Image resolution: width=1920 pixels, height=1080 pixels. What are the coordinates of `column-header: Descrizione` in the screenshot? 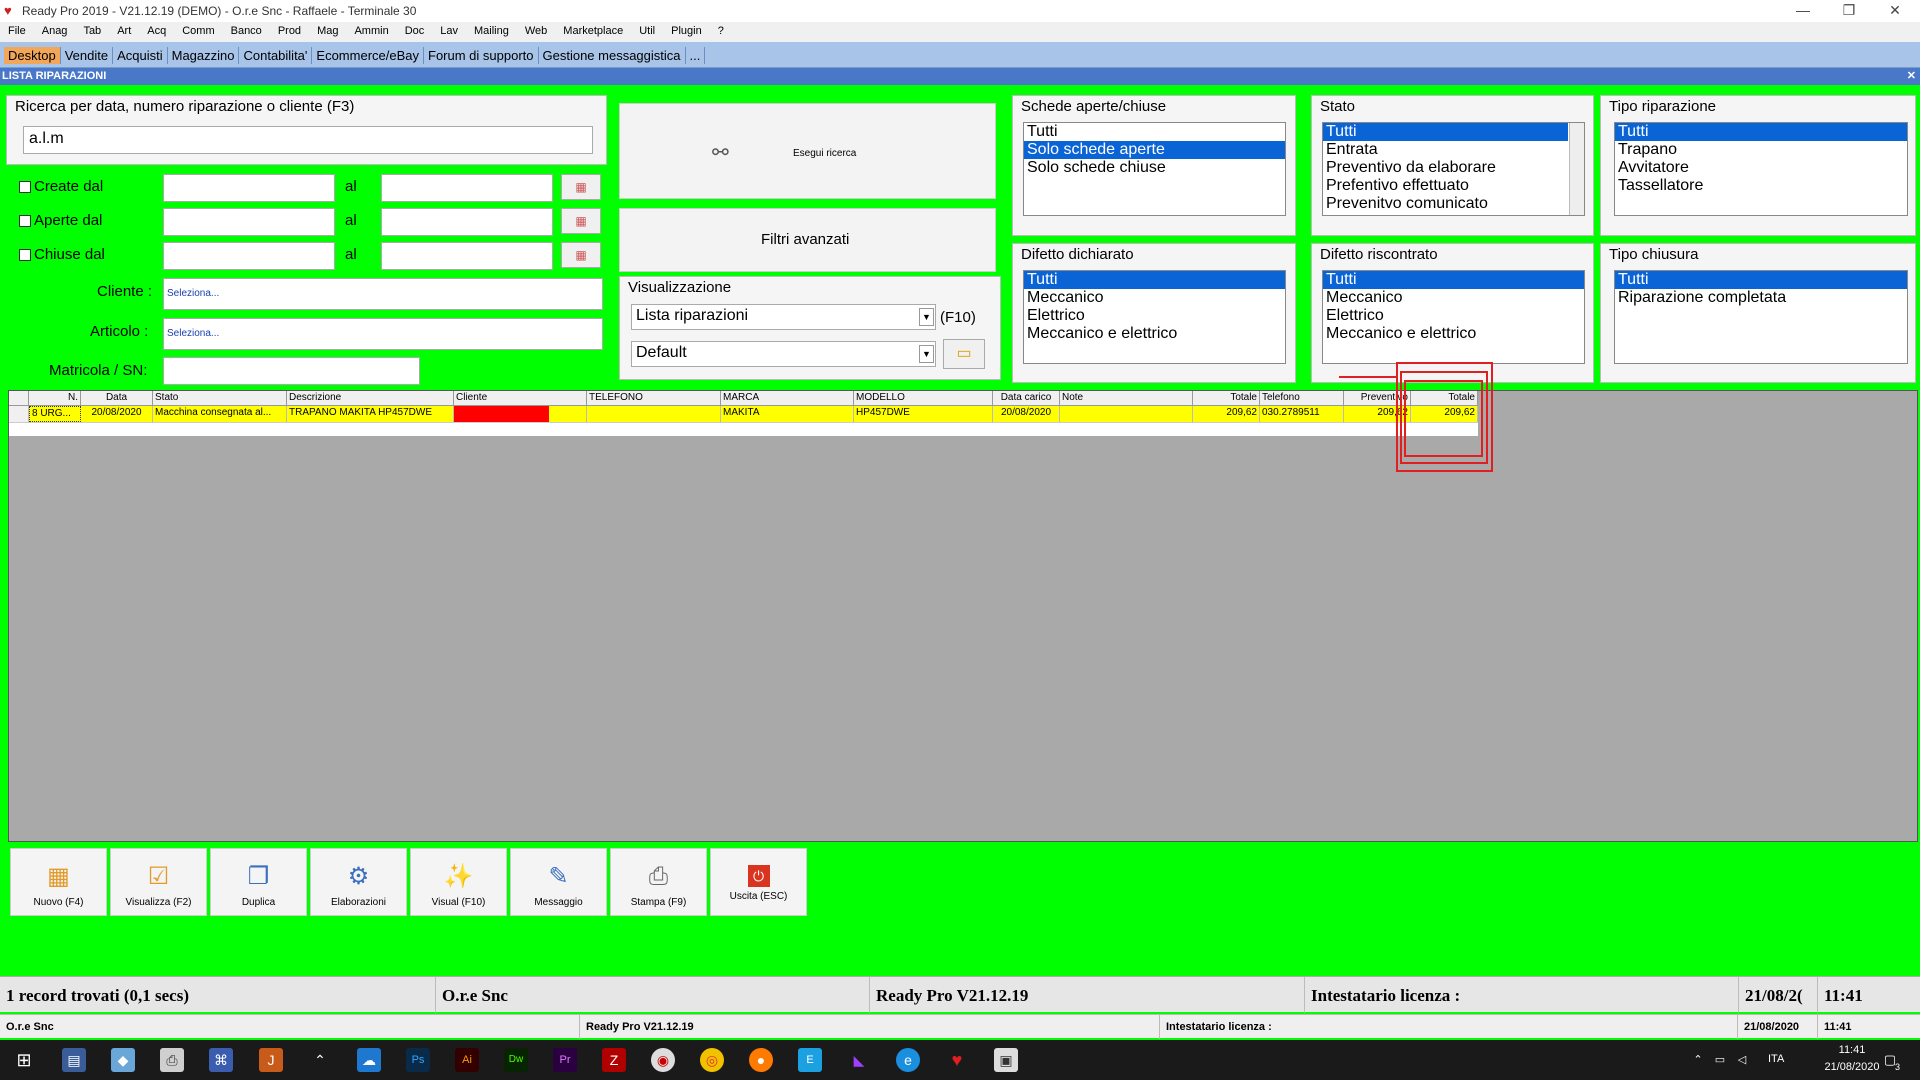 It's located at (370, 398).